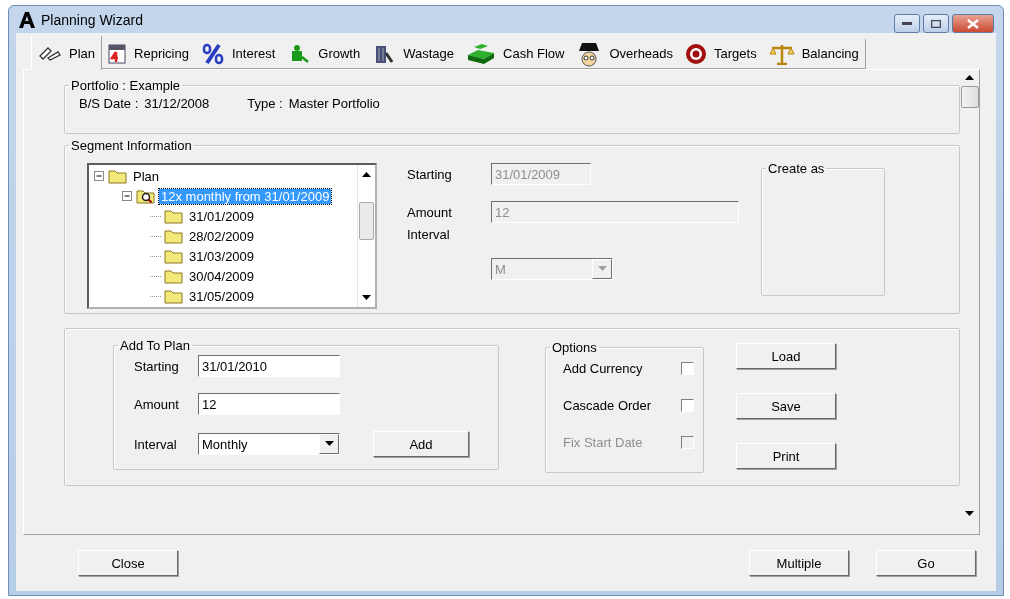  I want to click on target-icon, so click(696, 53).